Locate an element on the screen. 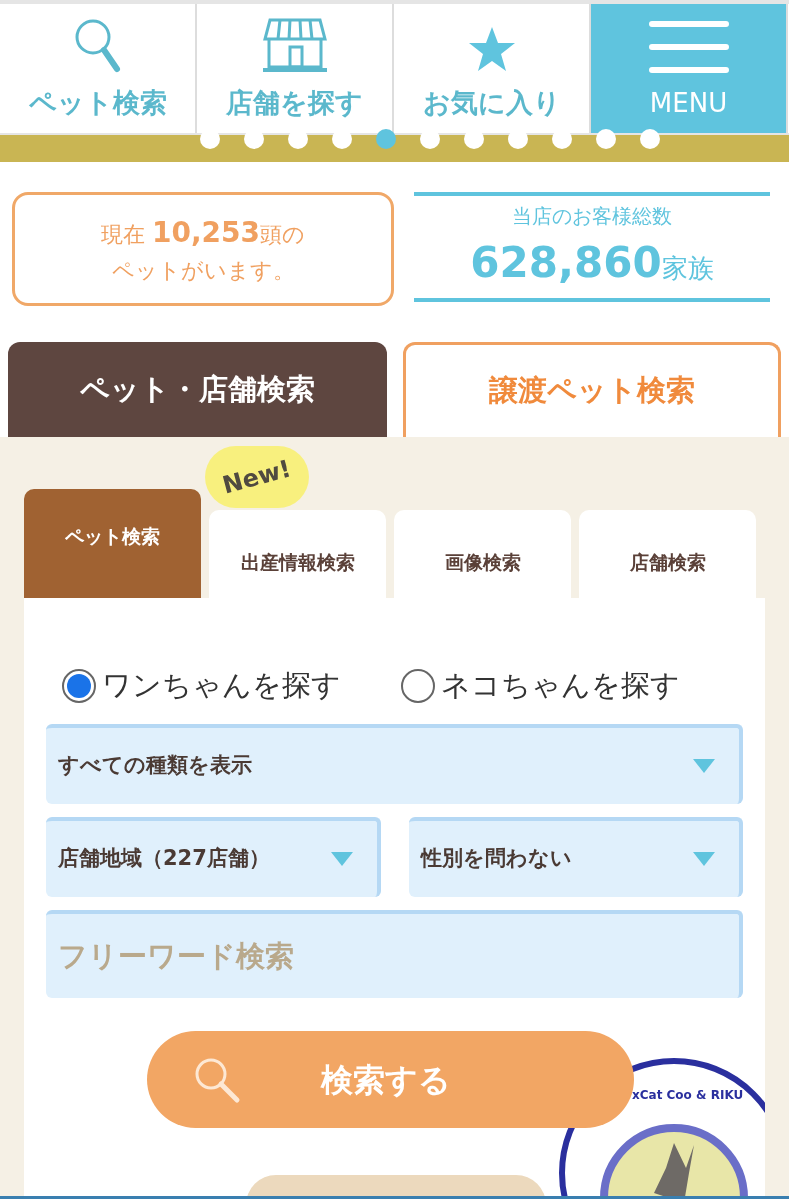  search-type-tab: 出産情報検索 is located at coordinates (297, 554).